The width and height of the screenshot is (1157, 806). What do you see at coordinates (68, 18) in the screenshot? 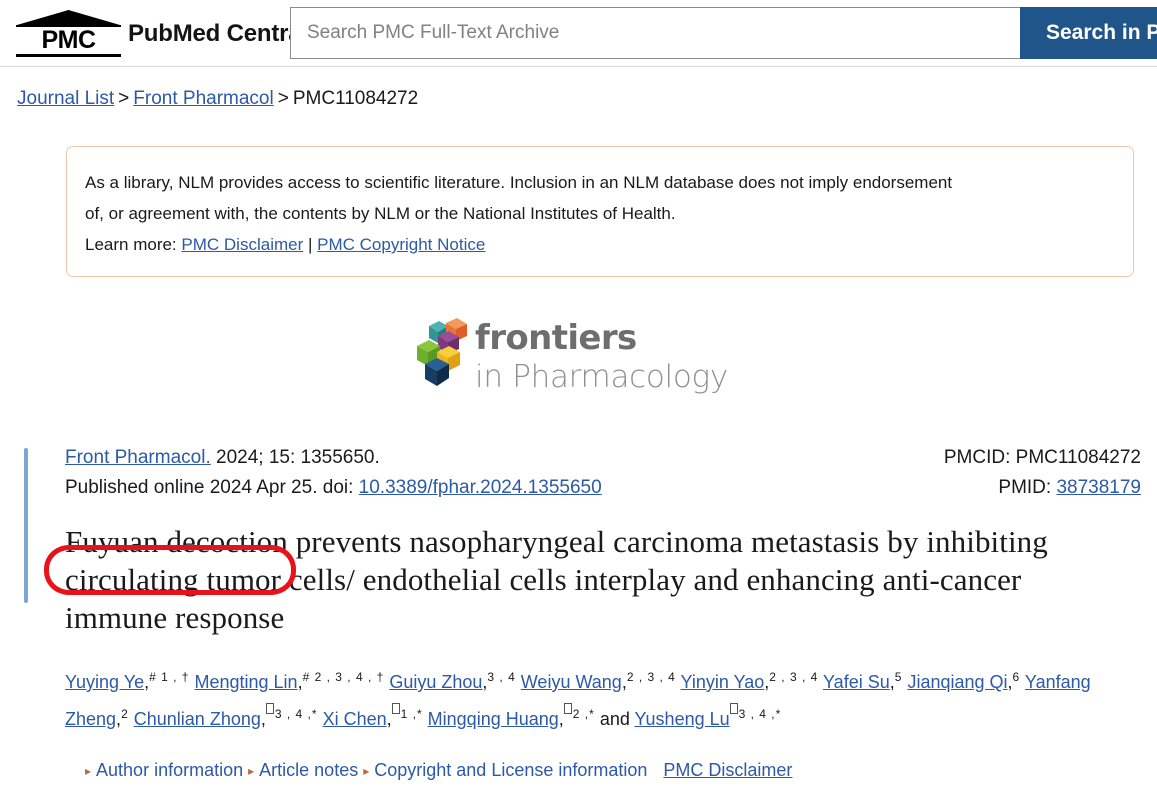
I see `pmc-building-roof-icon` at bounding box center [68, 18].